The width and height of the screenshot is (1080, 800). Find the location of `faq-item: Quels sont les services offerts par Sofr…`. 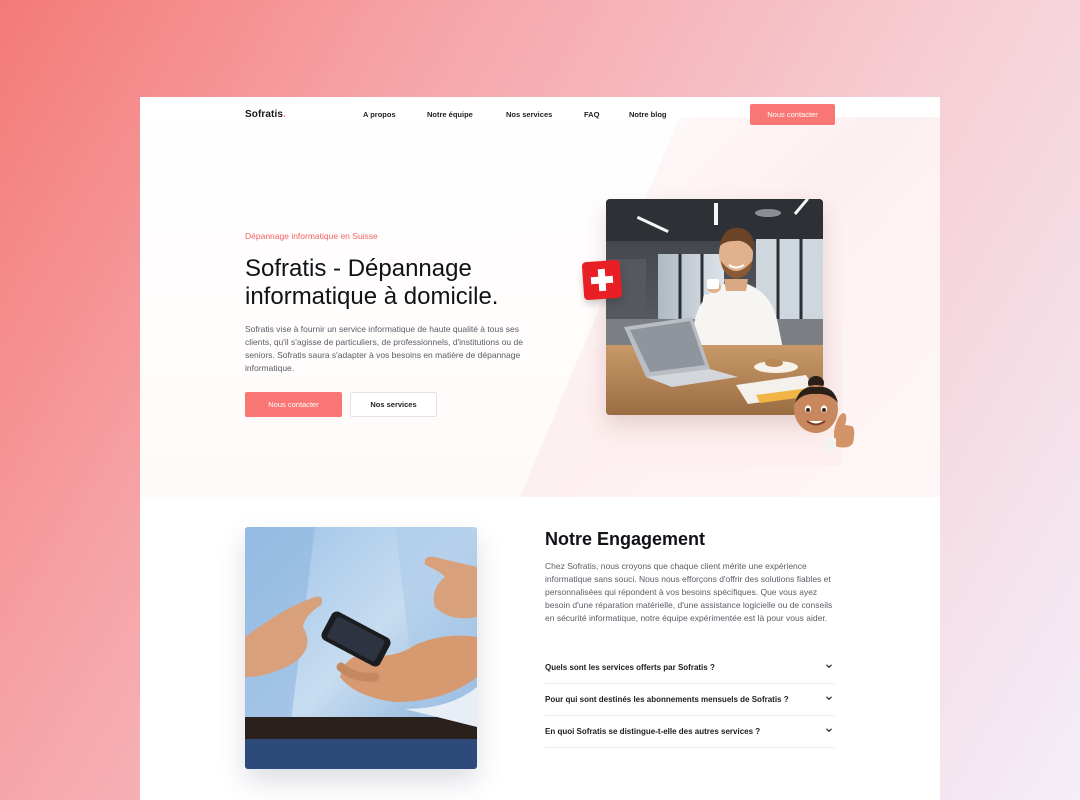

faq-item: Quels sont les services offerts par Sofr… is located at coordinates (690, 668).